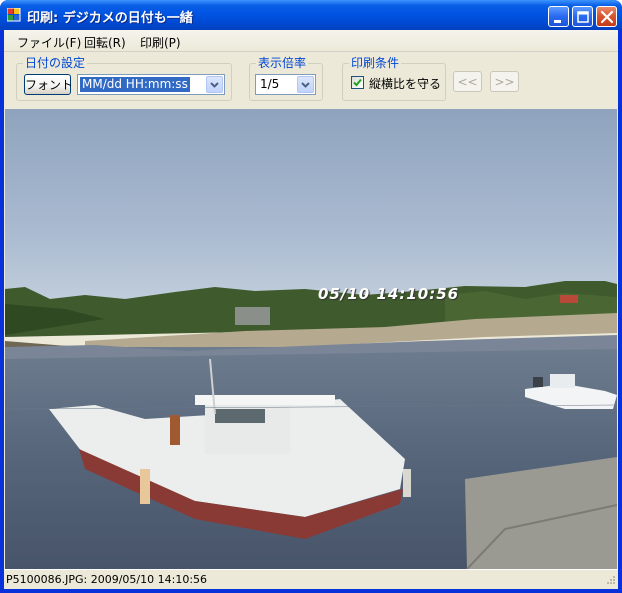 This screenshot has height=593, width=622. What do you see at coordinates (311, 41) in the screenshot?
I see `menu-bar: ファイル(F) 回転(R) 印刷(P)` at bounding box center [311, 41].